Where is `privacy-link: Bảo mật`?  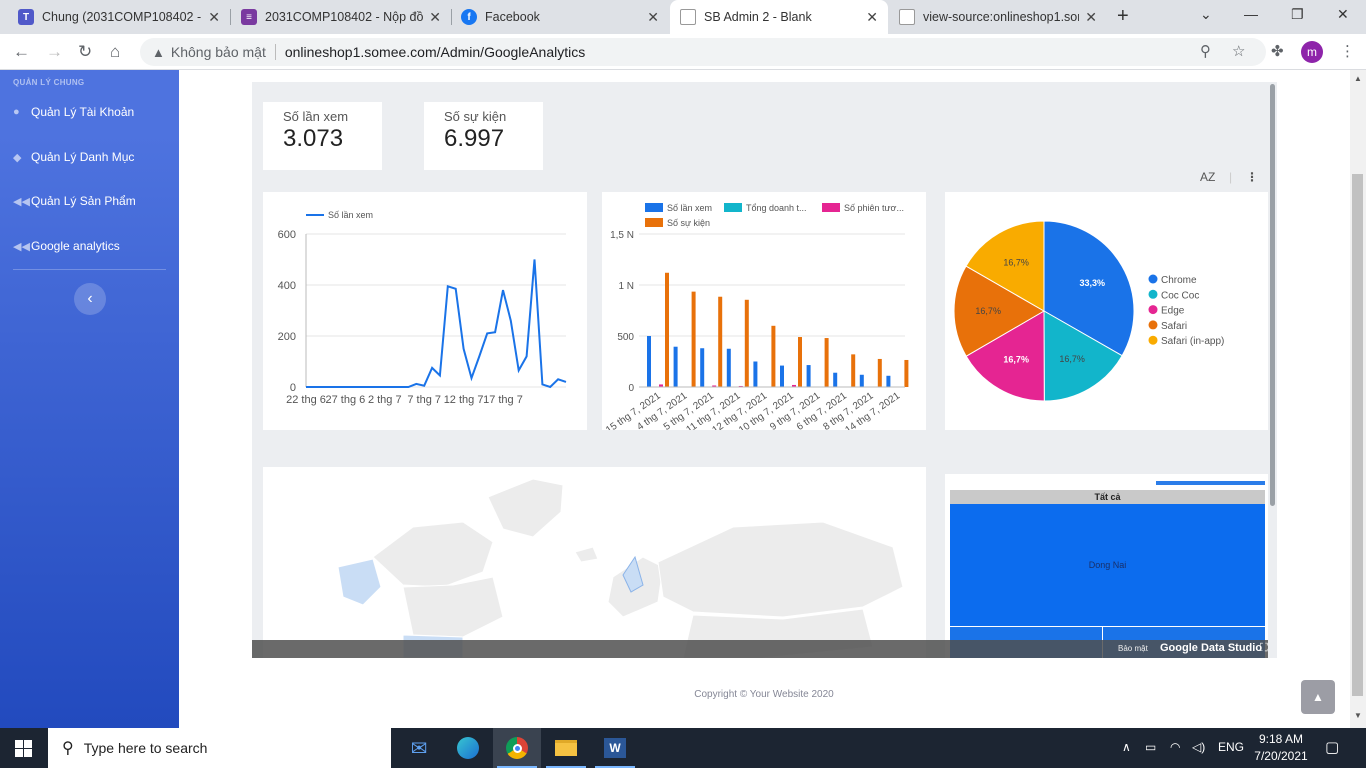
privacy-link: Bảo mật is located at coordinates (1133, 648).